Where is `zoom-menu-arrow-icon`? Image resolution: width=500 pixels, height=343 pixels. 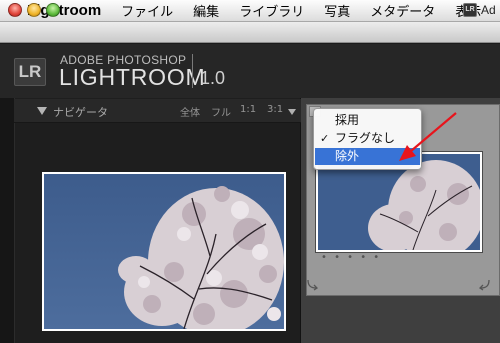
zoom-menu-arrow-icon is located at coordinates (292, 112).